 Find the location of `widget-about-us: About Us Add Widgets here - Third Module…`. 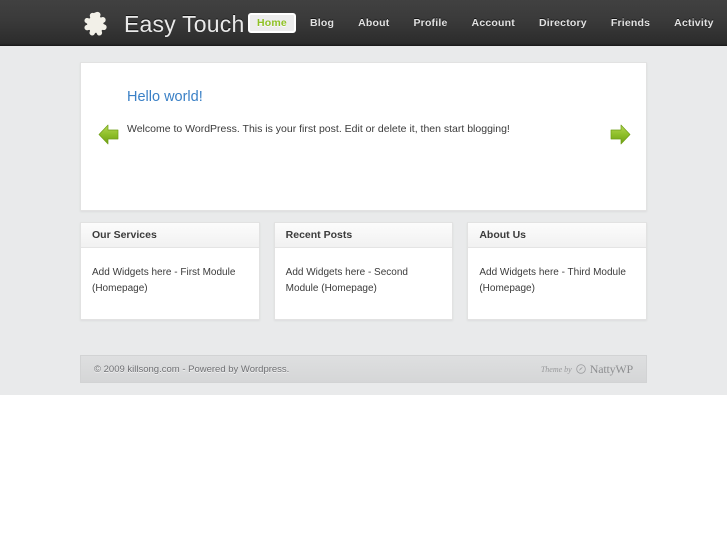

widget-about-us: About Us Add Widgets here - Third Module… is located at coordinates (557, 271).